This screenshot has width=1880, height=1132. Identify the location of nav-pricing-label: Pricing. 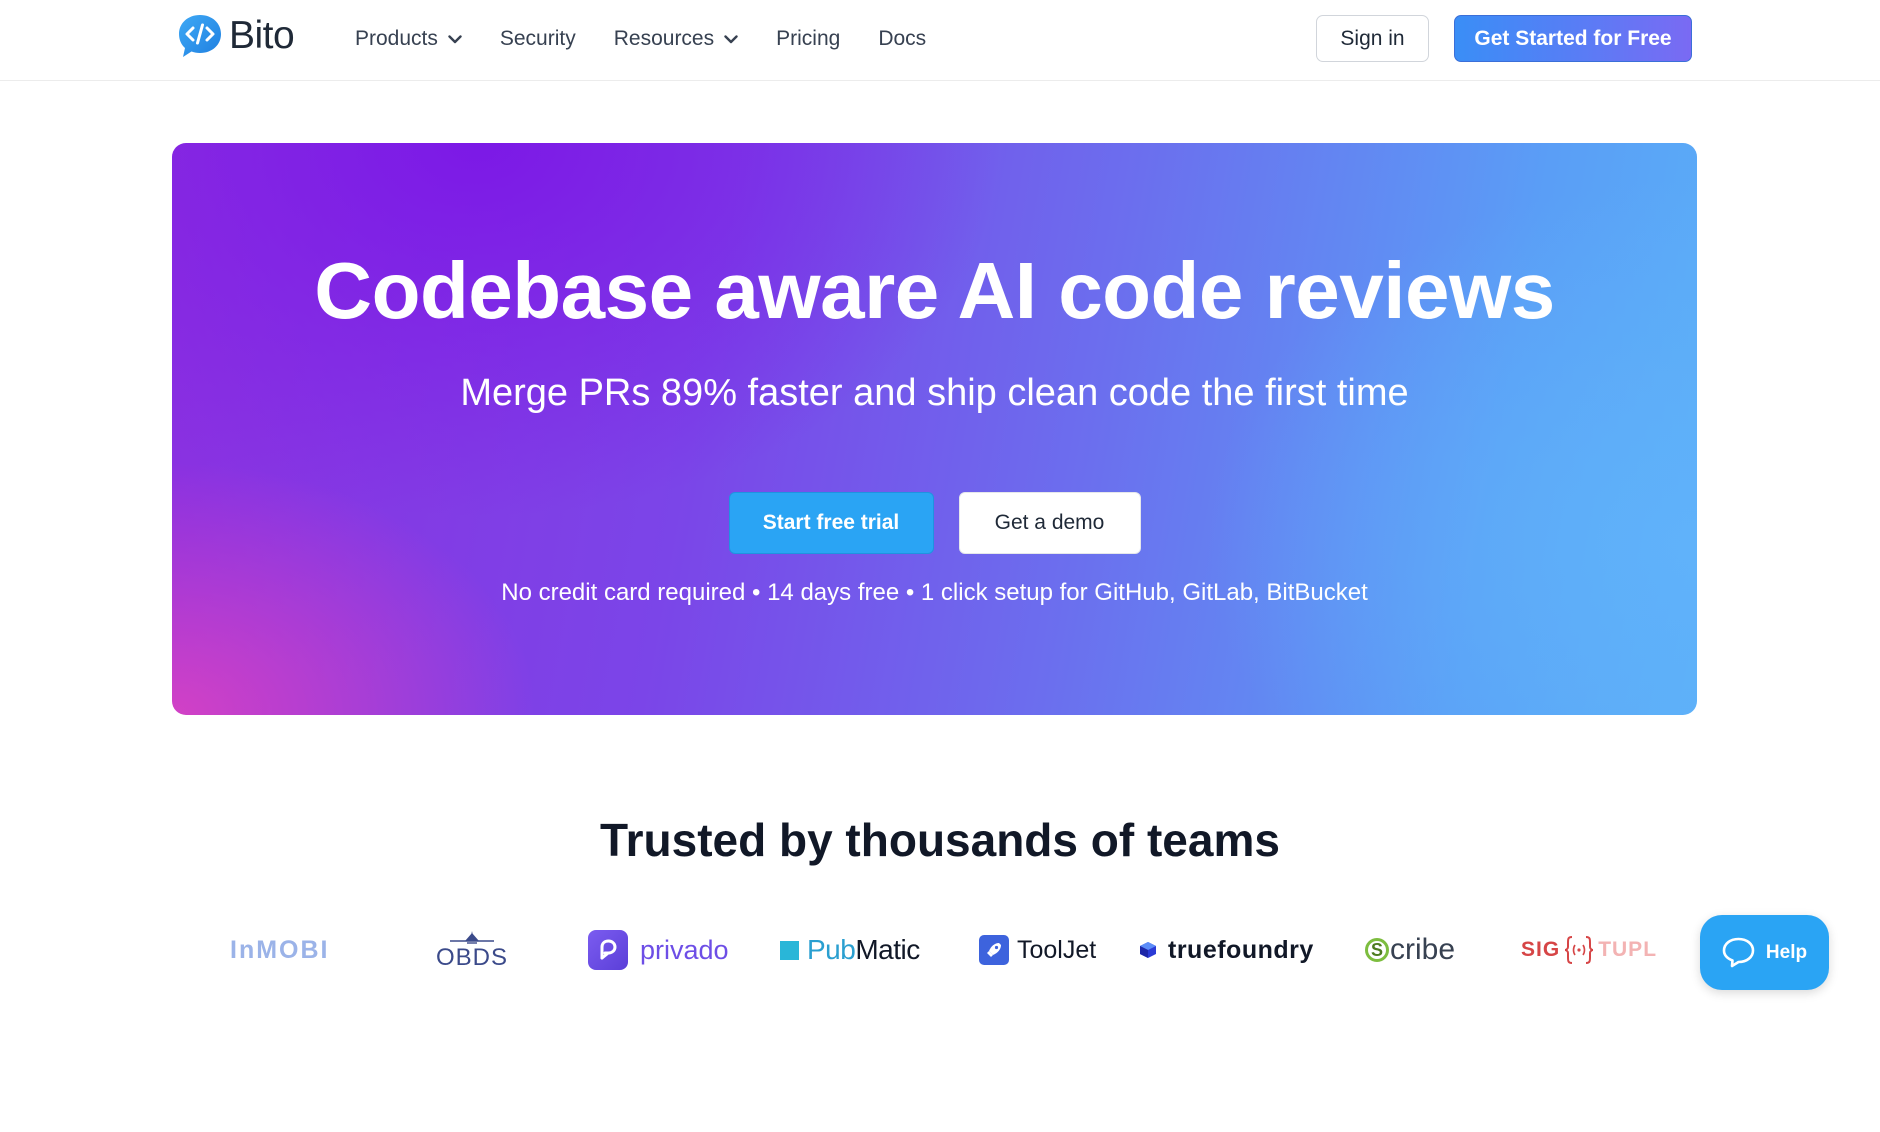
(808, 38).